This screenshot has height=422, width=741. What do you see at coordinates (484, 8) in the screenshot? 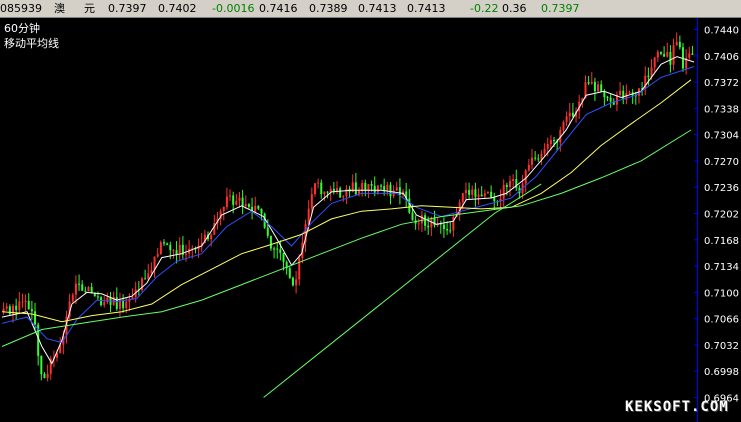
I see `quote-percent: -0.22` at bounding box center [484, 8].